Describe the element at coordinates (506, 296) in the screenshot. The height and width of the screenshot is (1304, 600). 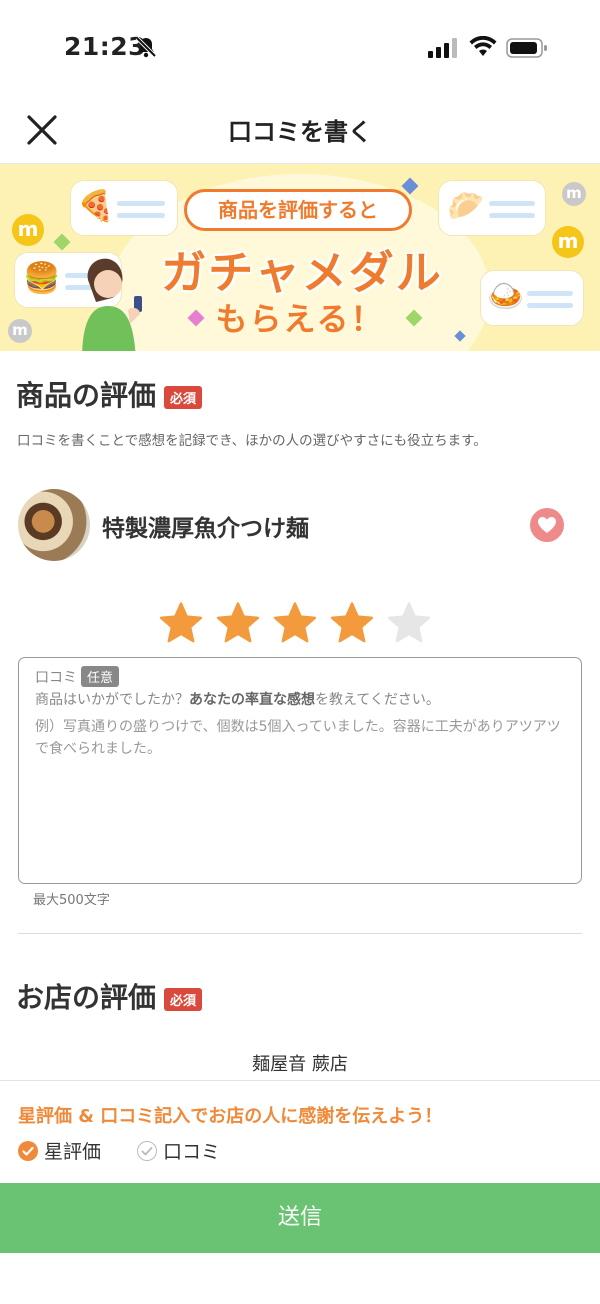
I see `donburi-icon: 🍛` at that location.